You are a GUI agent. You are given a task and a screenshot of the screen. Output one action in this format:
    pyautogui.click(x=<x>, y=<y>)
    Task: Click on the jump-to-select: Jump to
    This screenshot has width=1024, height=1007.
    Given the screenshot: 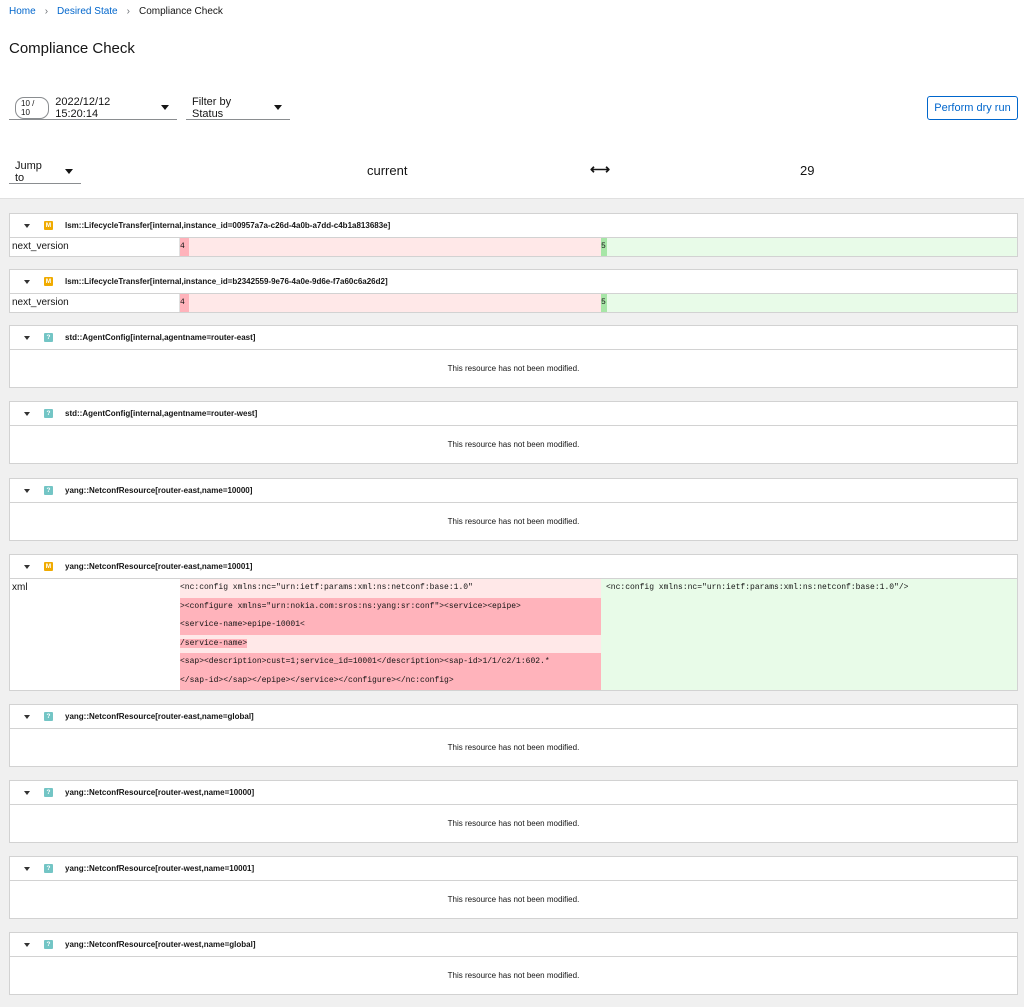 What is the action you would take?
    pyautogui.click(x=45, y=172)
    